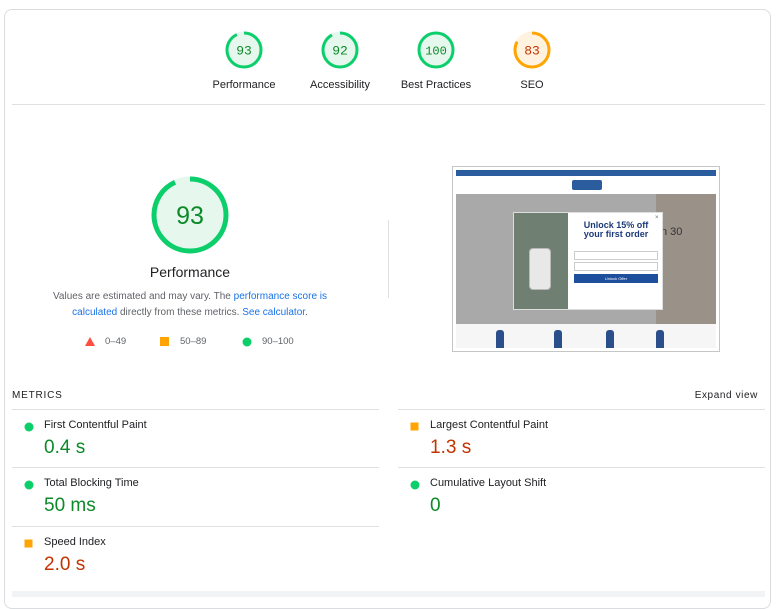  I want to click on metric-name: First Contentful Paint, so click(95, 425).